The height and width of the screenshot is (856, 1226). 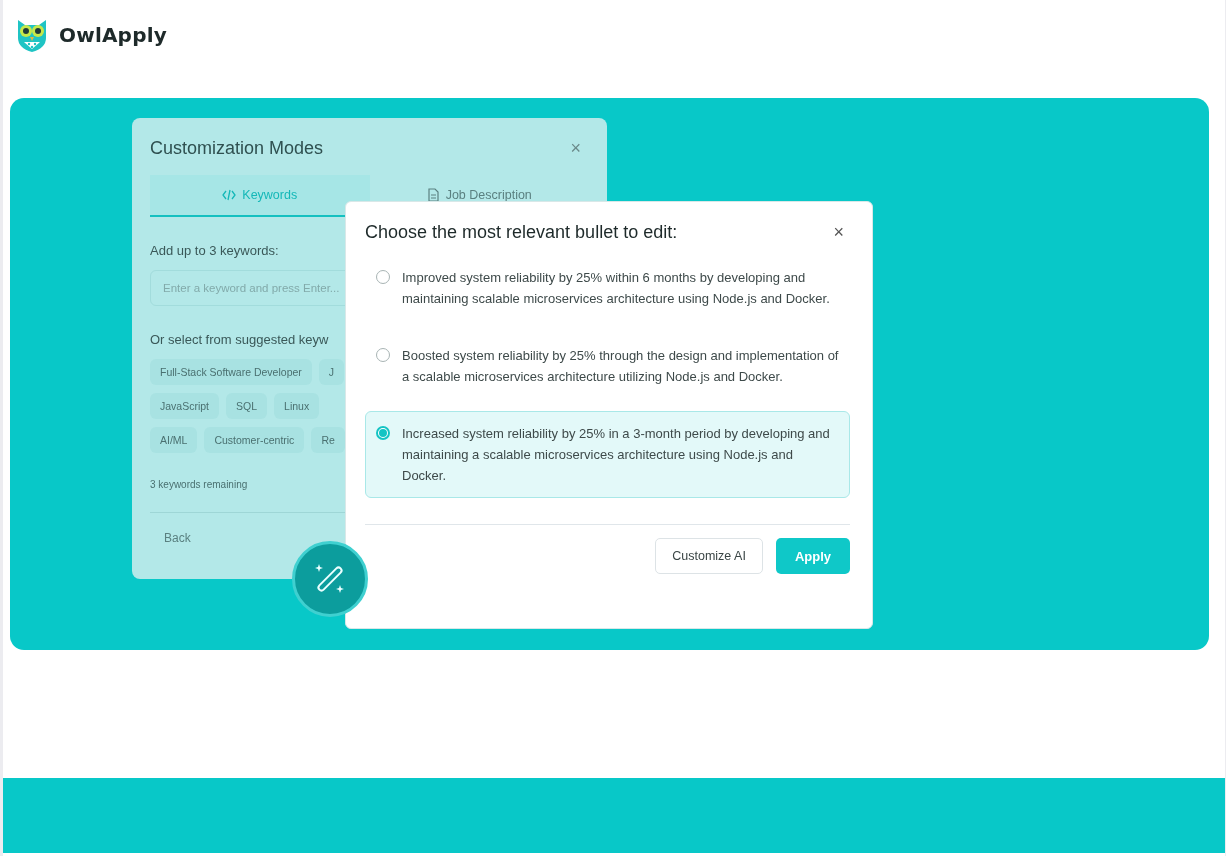 What do you see at coordinates (199, 484) in the screenshot?
I see `remaining-count: 3 keywords remaining` at bounding box center [199, 484].